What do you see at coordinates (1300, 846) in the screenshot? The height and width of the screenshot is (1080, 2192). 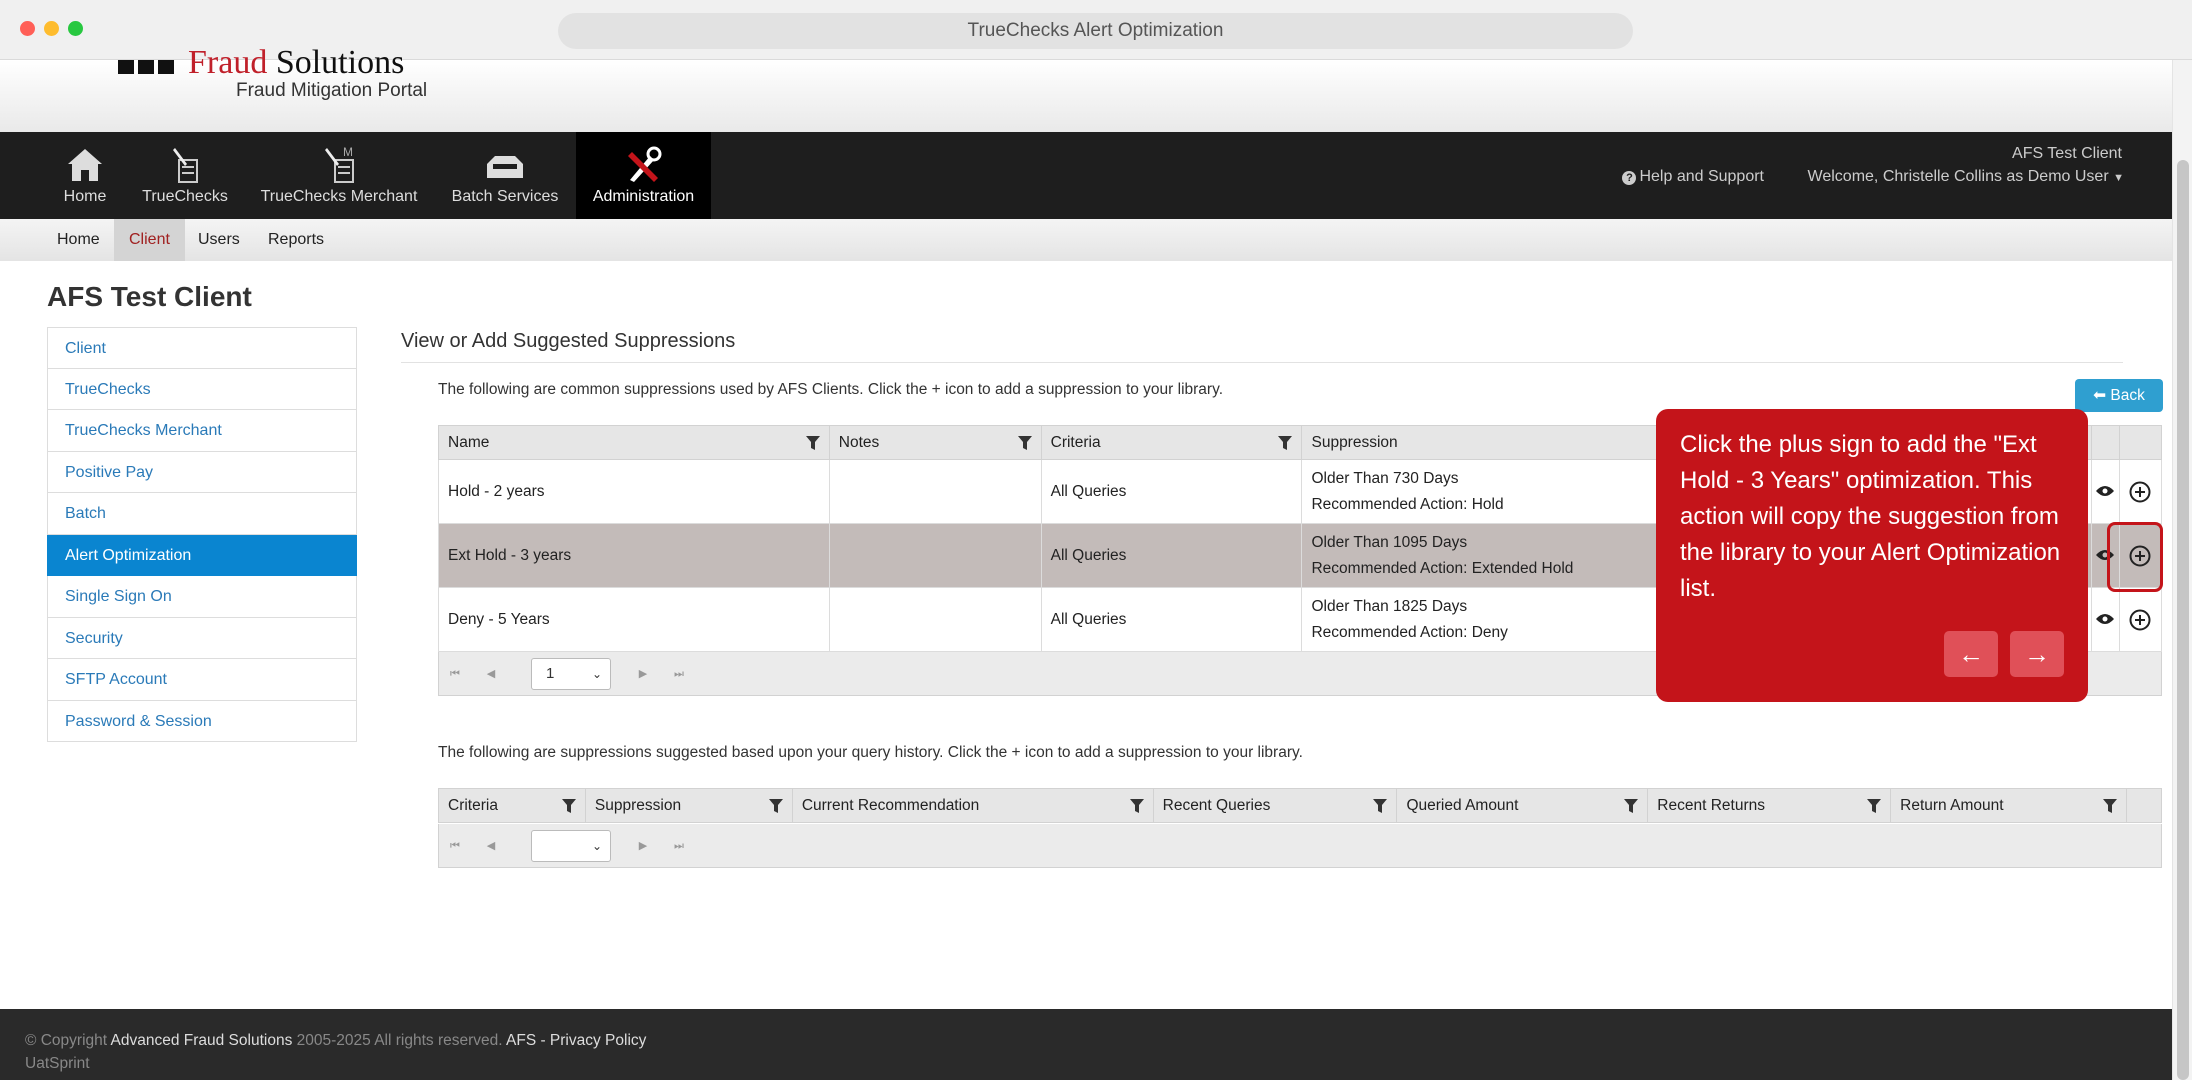 I see `table2-pager: ⏮ ◀ ⌄ ▶ ⏭` at bounding box center [1300, 846].